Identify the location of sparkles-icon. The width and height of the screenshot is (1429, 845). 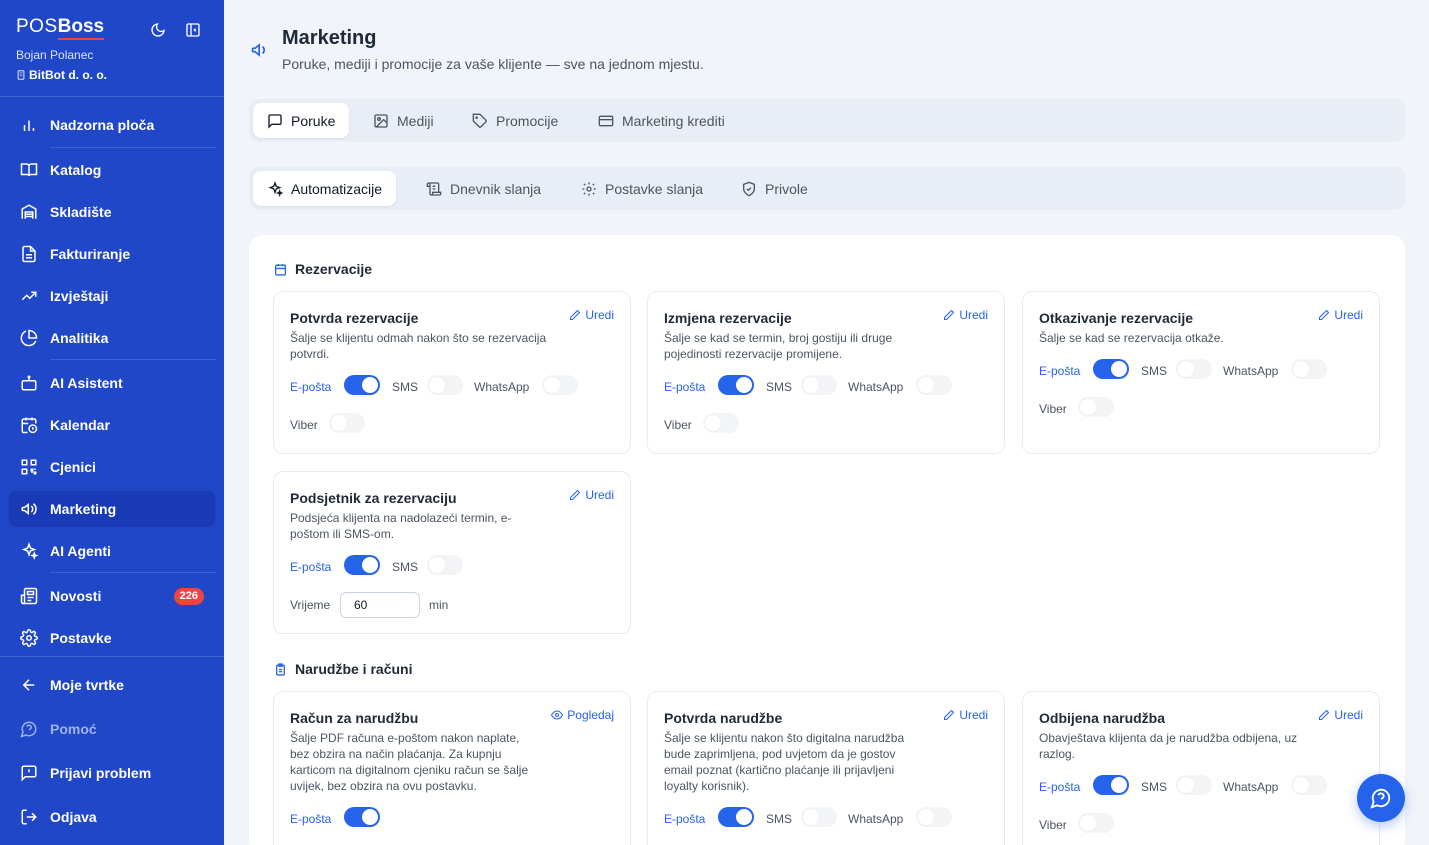
(29, 551).